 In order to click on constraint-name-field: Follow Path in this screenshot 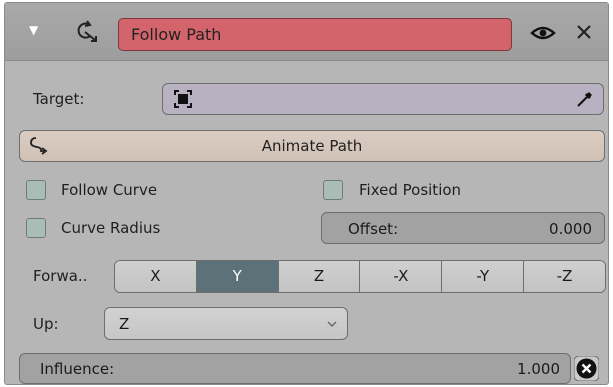, I will do `click(315, 34)`.